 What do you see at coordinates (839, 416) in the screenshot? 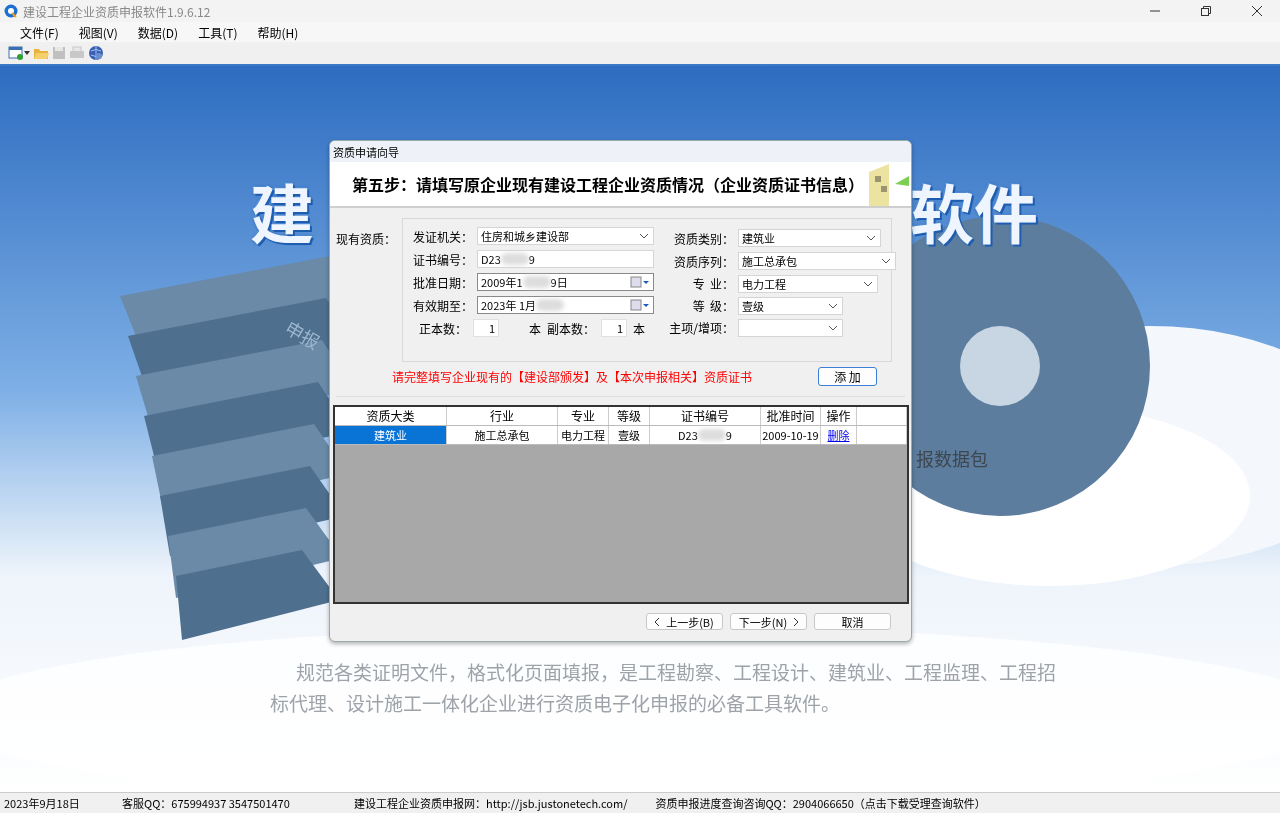
I see `column-header: 操作` at bounding box center [839, 416].